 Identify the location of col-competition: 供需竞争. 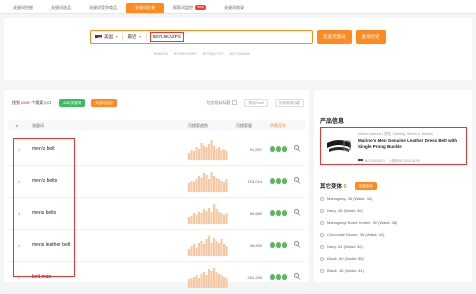
(278, 126).